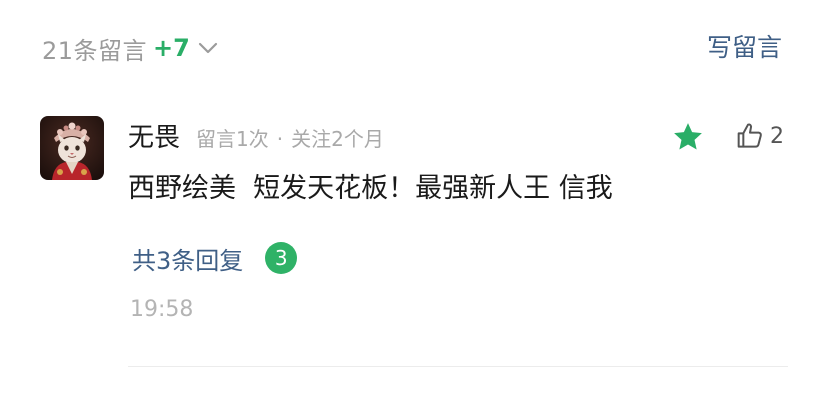  What do you see at coordinates (154, 135) in the screenshot?
I see `username: 无畏` at bounding box center [154, 135].